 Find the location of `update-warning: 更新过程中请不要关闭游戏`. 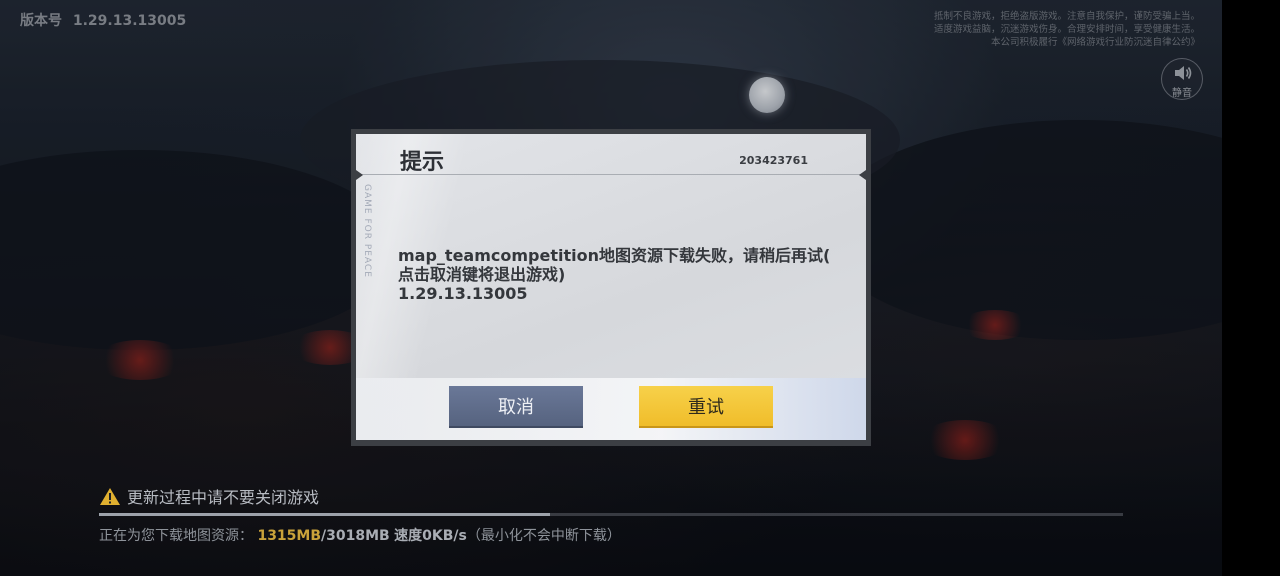

update-warning: 更新过程中请不要关闭游戏 is located at coordinates (209, 496).